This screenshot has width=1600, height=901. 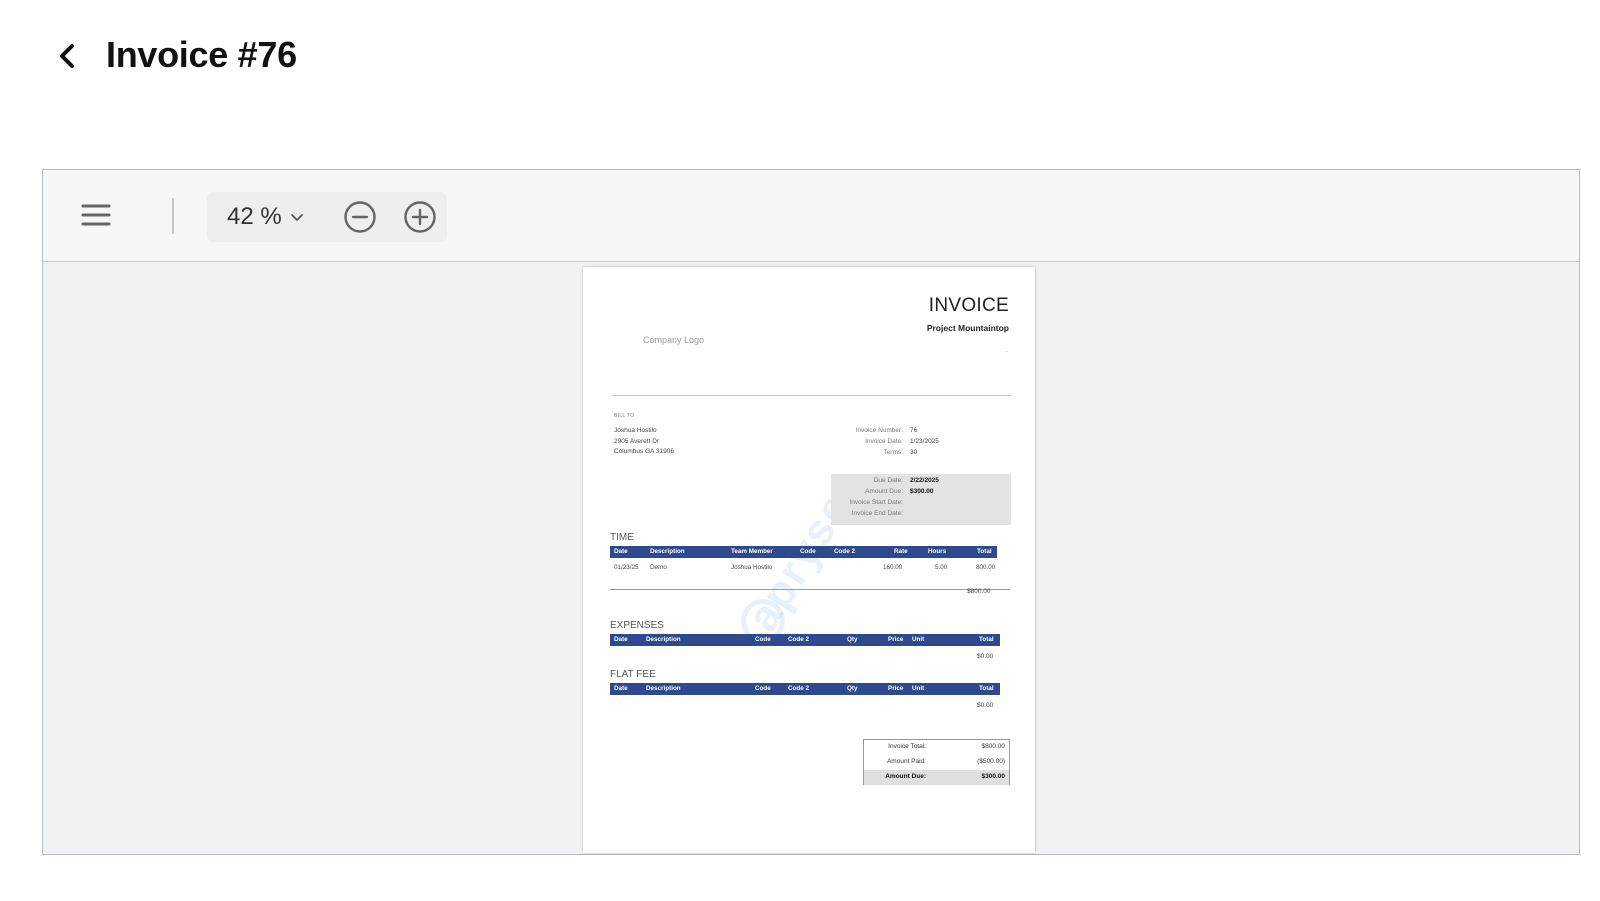 I want to click on chevron-left-icon, so click(x=67, y=56).